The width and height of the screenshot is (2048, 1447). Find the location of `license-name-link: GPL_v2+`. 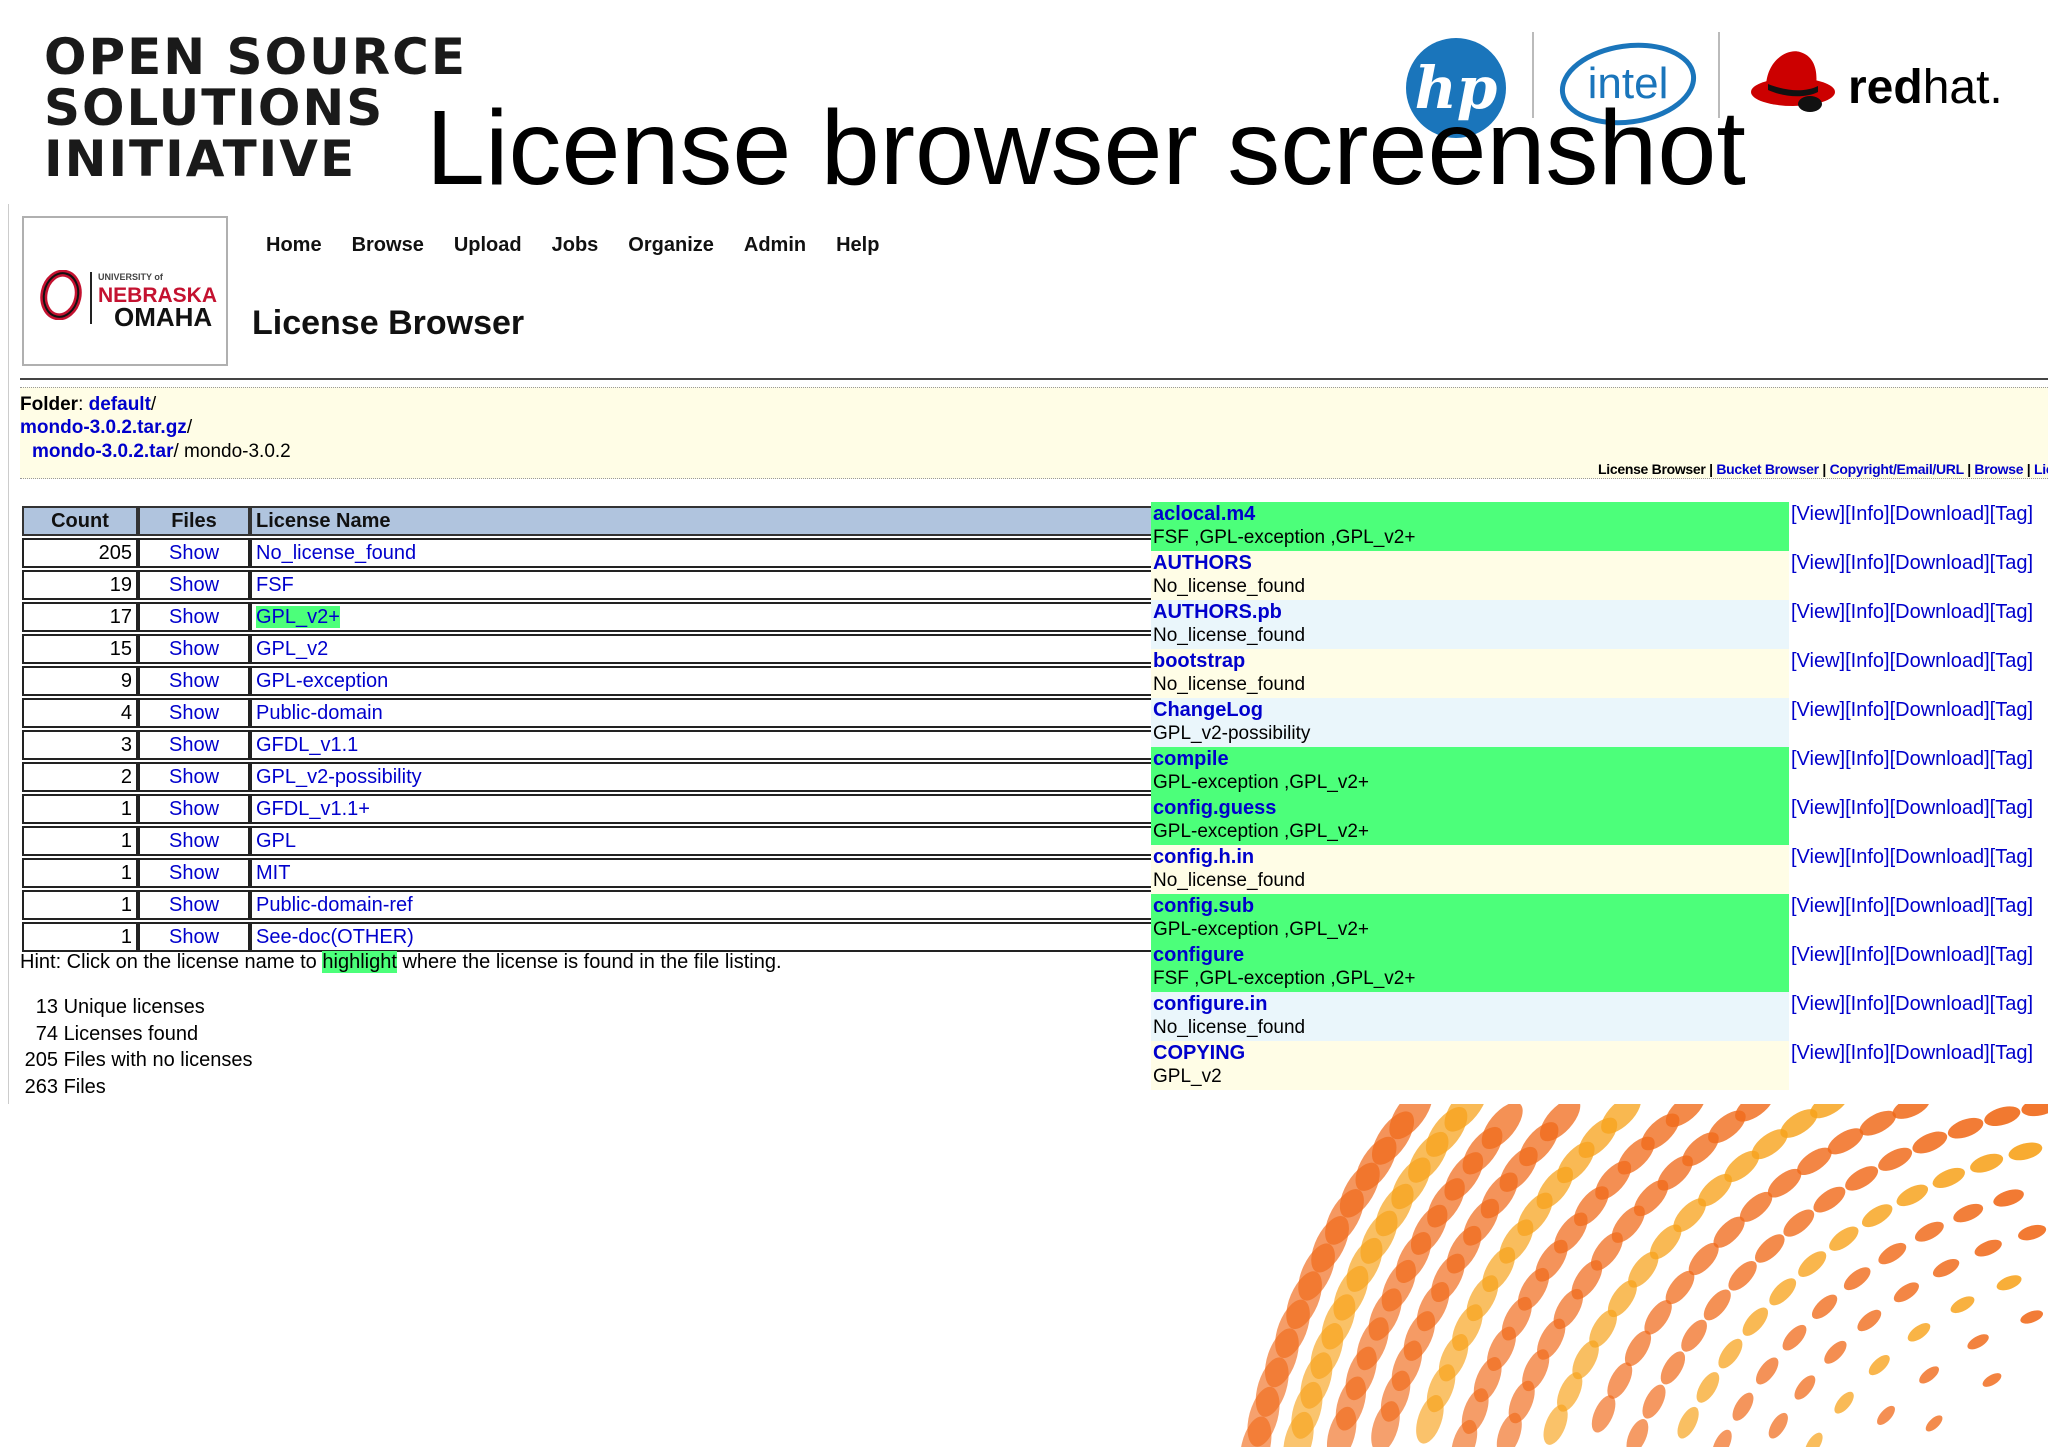

license-name-link: GPL_v2+ is located at coordinates (704, 617).